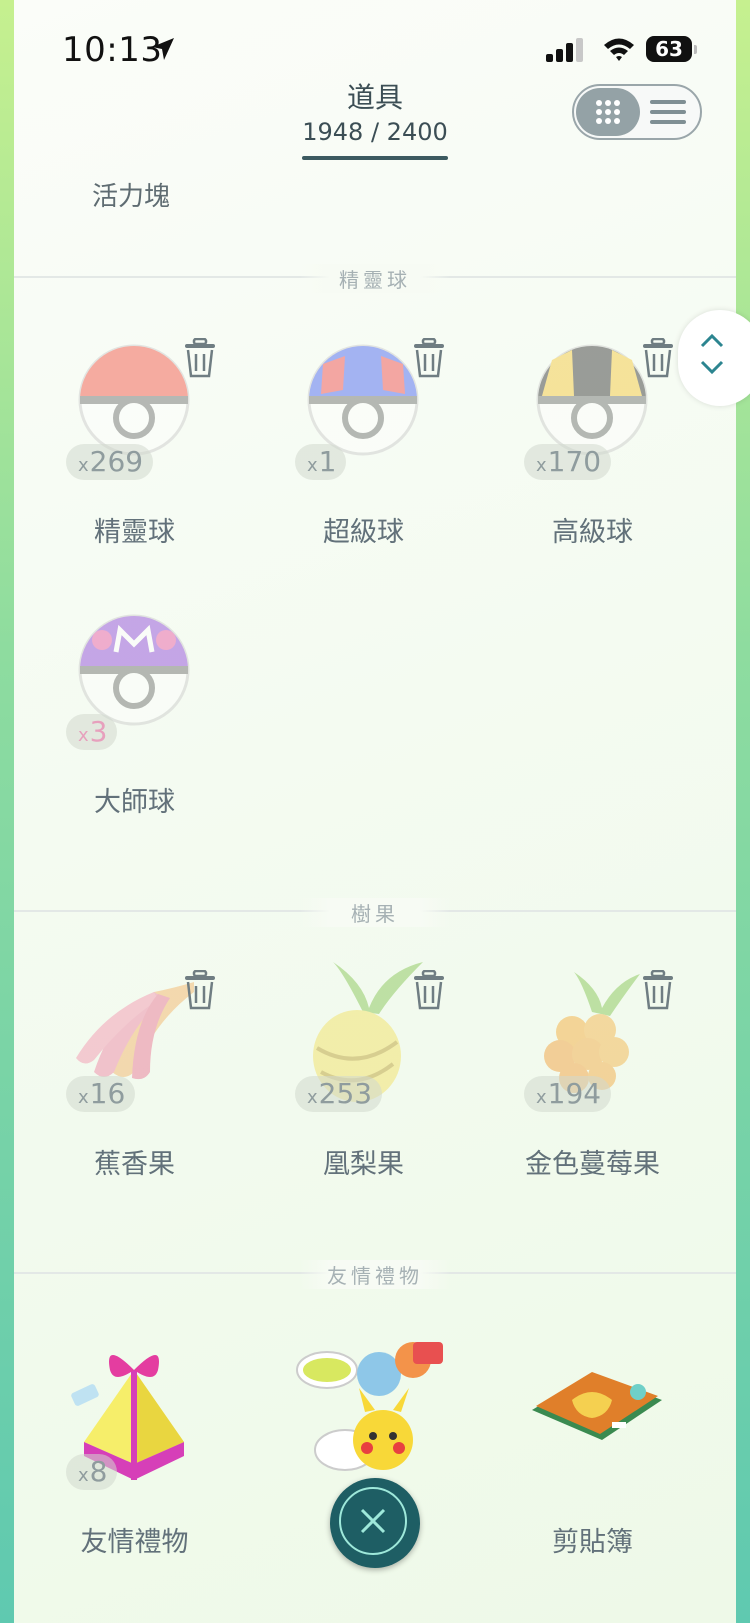 The image size is (750, 1623). I want to click on item-golden-razz-berry: x194 金色蔓莓果, so click(592, 1082).